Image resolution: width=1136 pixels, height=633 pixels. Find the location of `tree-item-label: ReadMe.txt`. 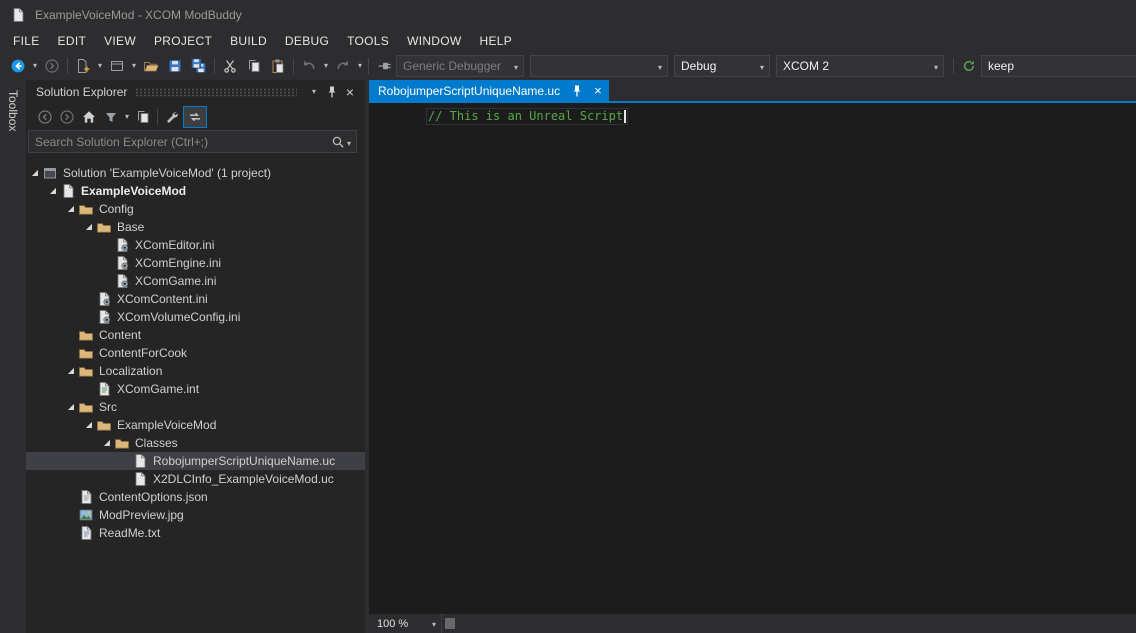

tree-item-label: ReadMe.txt is located at coordinates (130, 533).